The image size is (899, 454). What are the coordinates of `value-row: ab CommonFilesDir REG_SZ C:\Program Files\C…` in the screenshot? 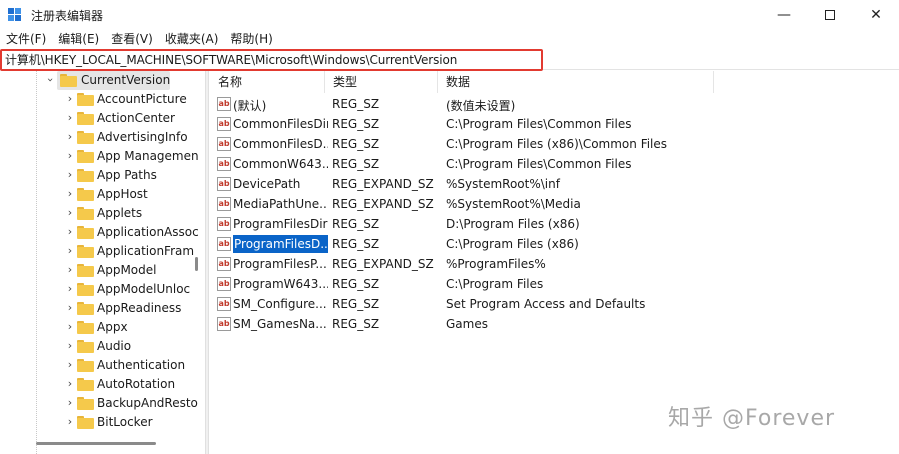 It's located at (554, 124).